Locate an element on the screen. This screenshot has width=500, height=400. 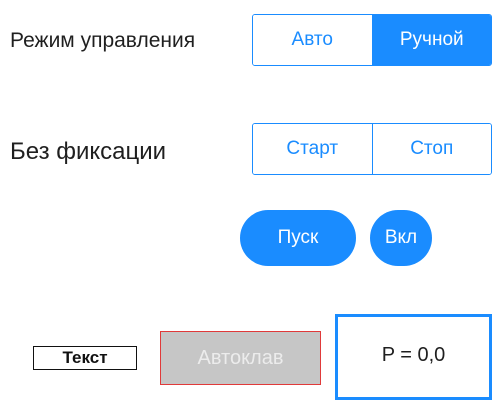
stop-button: Стоп is located at coordinates (431, 149).